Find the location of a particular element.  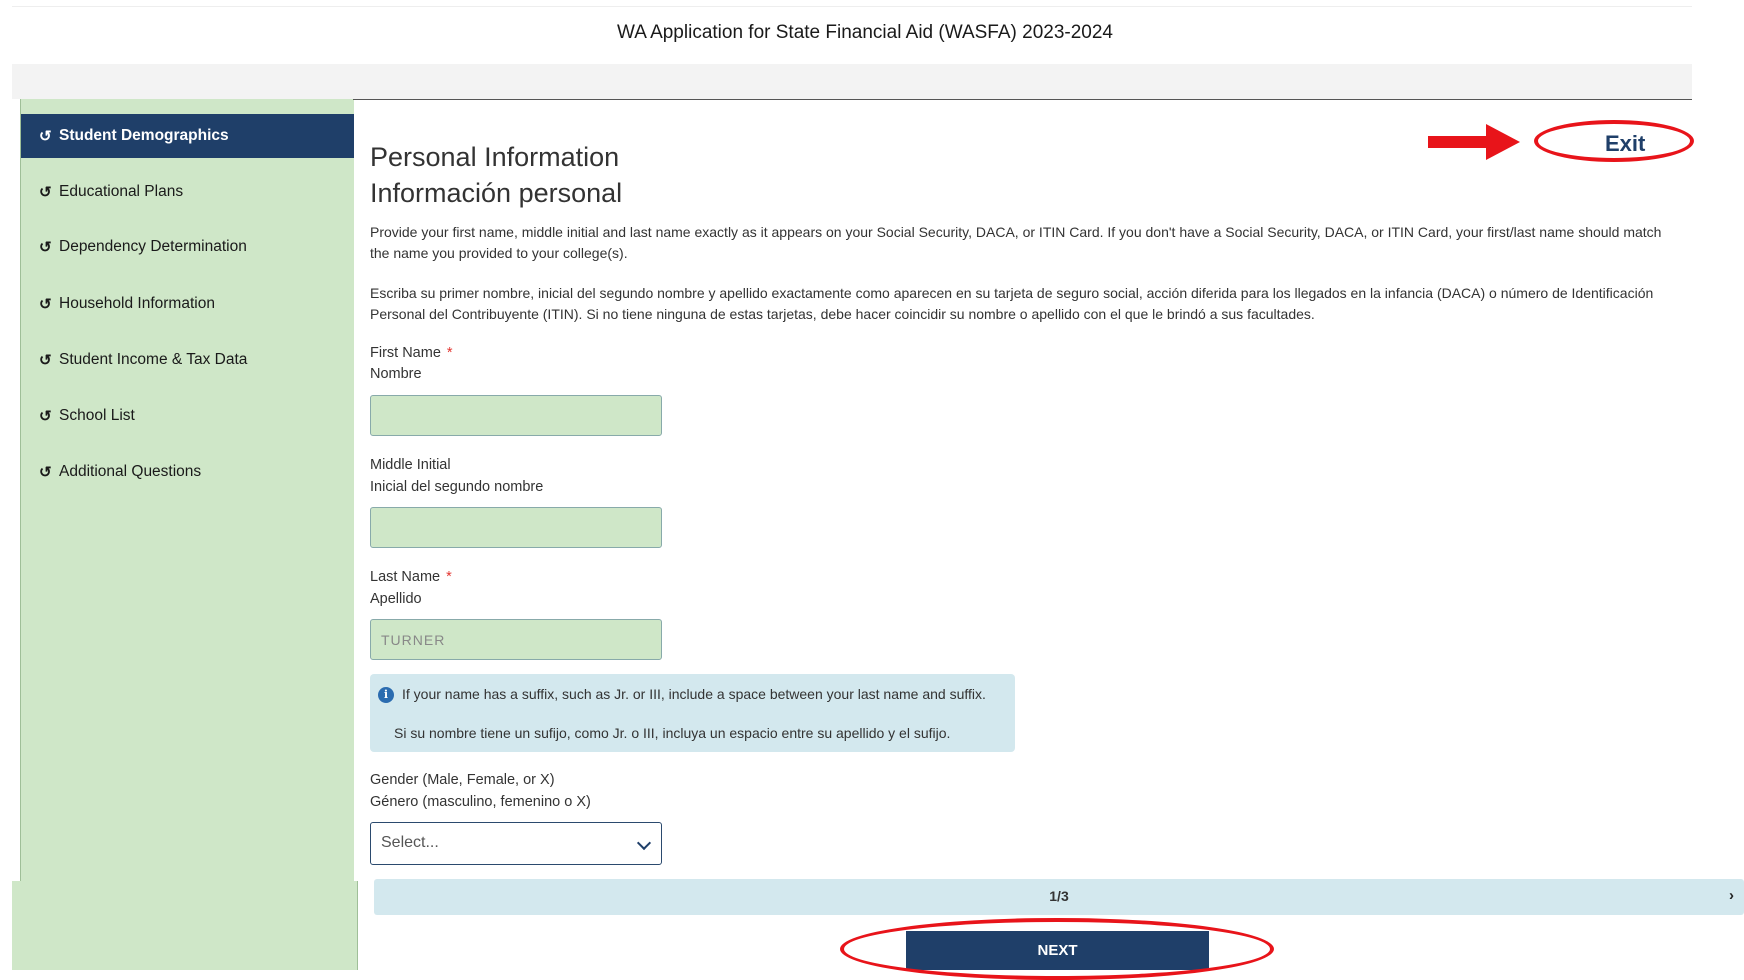

sidebar-item-dependency-determination: ↺ Dependency Determination is located at coordinates (187, 247).